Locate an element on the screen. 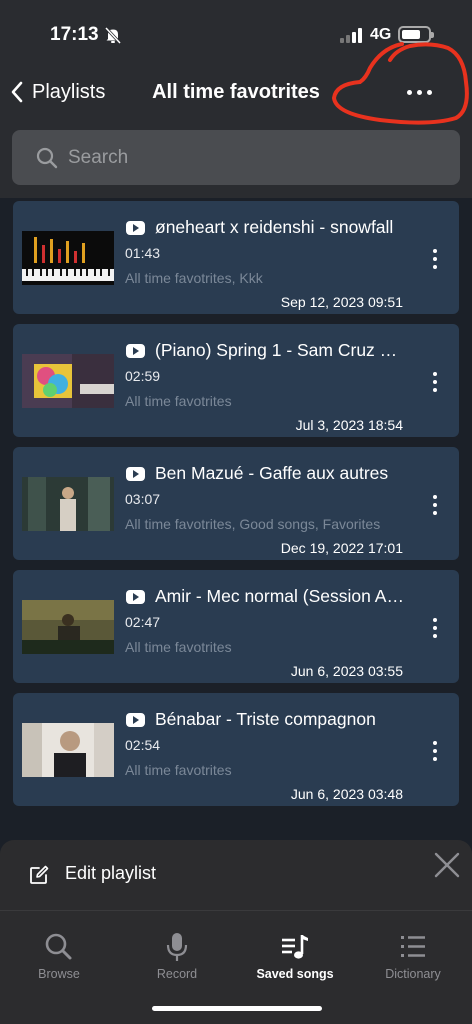  song-duration: 01:43 is located at coordinates (143, 253).